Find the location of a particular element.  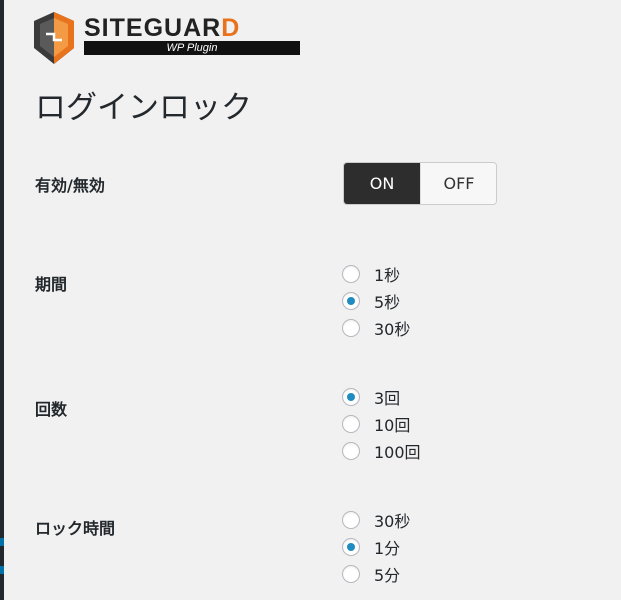

period-radio-group: 1秒 5秒 30秒 is located at coordinates (376, 300).